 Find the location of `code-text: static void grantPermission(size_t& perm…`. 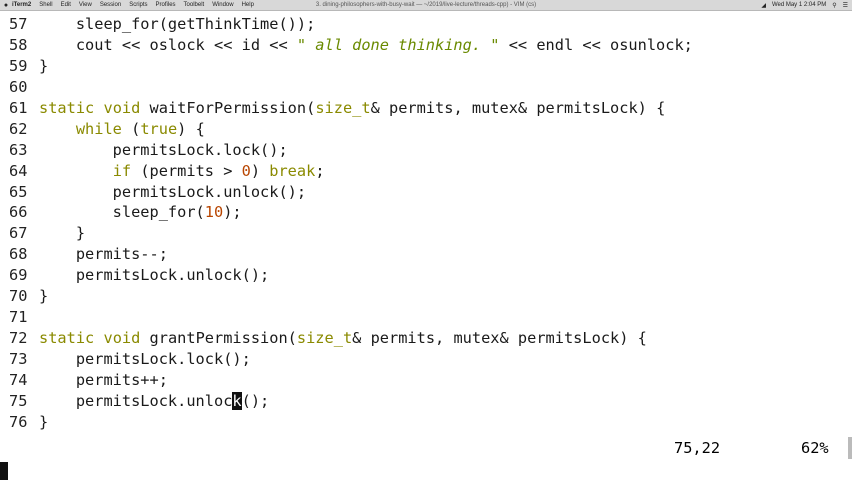

code-text: static void grantPermission(size_t& perm… is located at coordinates (343, 338).